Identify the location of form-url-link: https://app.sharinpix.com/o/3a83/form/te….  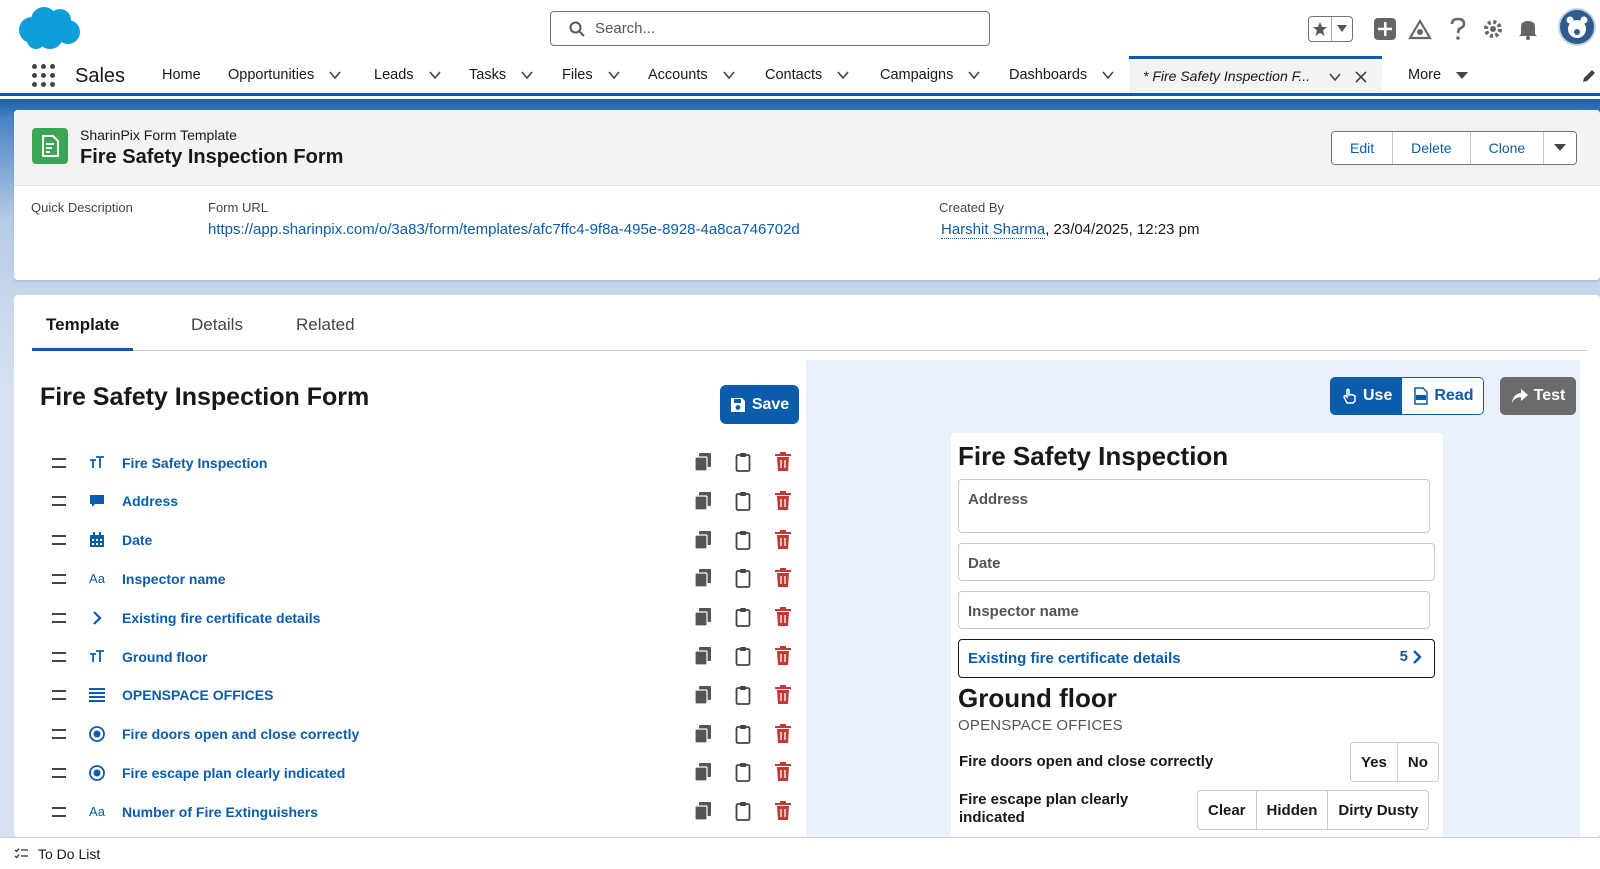
(504, 229).